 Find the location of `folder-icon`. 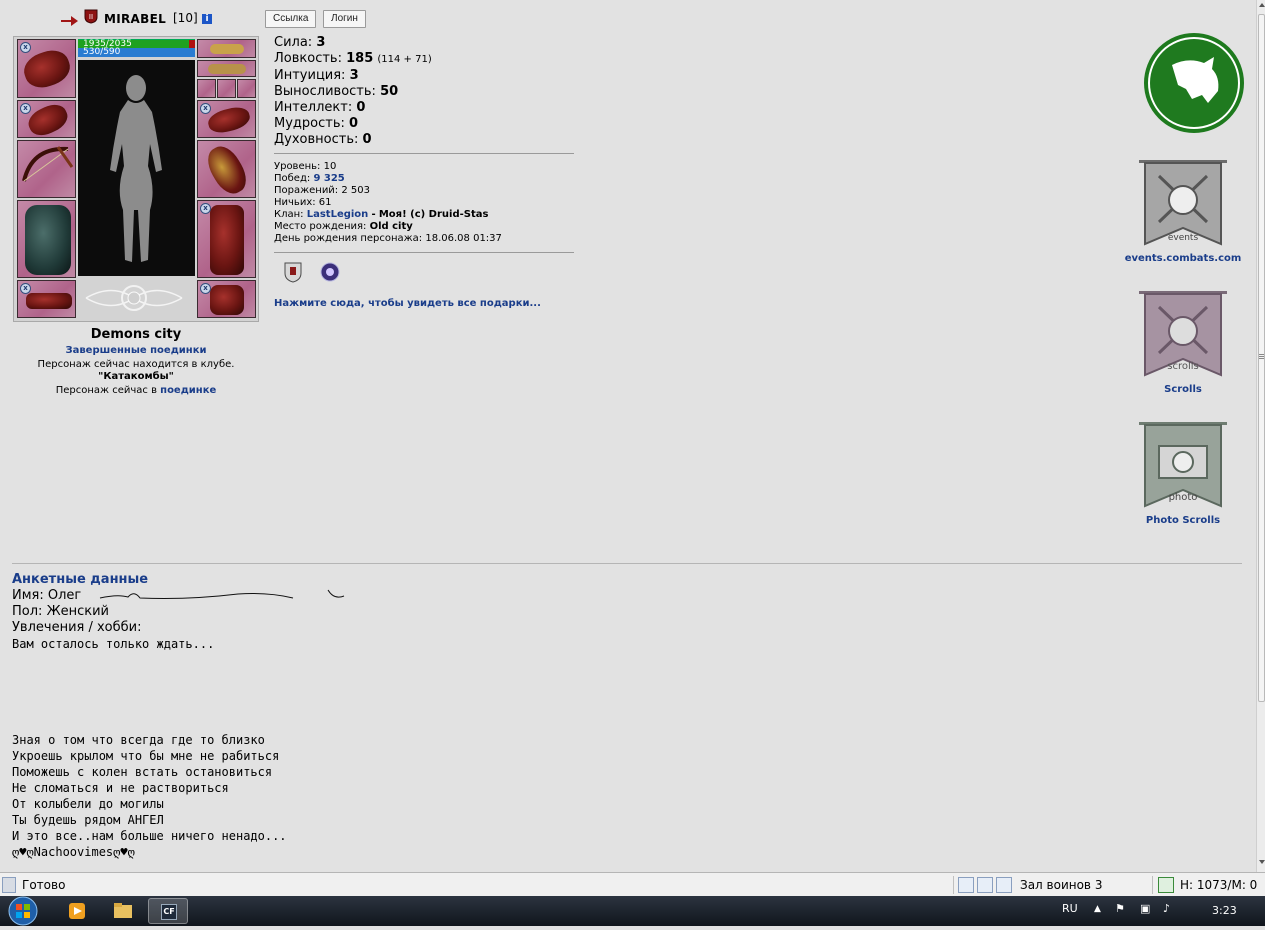

folder-icon is located at coordinates (123, 911).